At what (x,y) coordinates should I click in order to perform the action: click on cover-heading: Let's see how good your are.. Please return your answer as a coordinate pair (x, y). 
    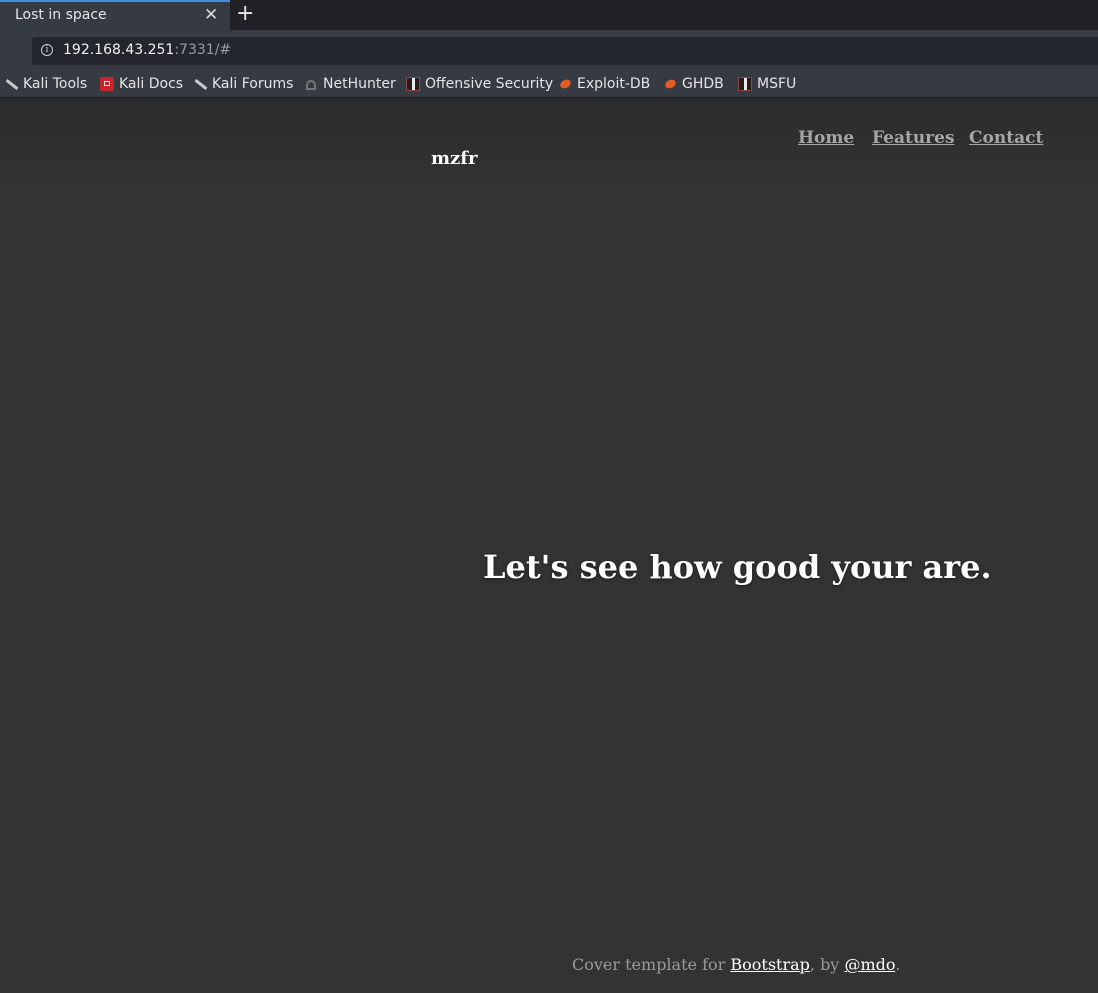
    Looking at the image, I should click on (737, 567).